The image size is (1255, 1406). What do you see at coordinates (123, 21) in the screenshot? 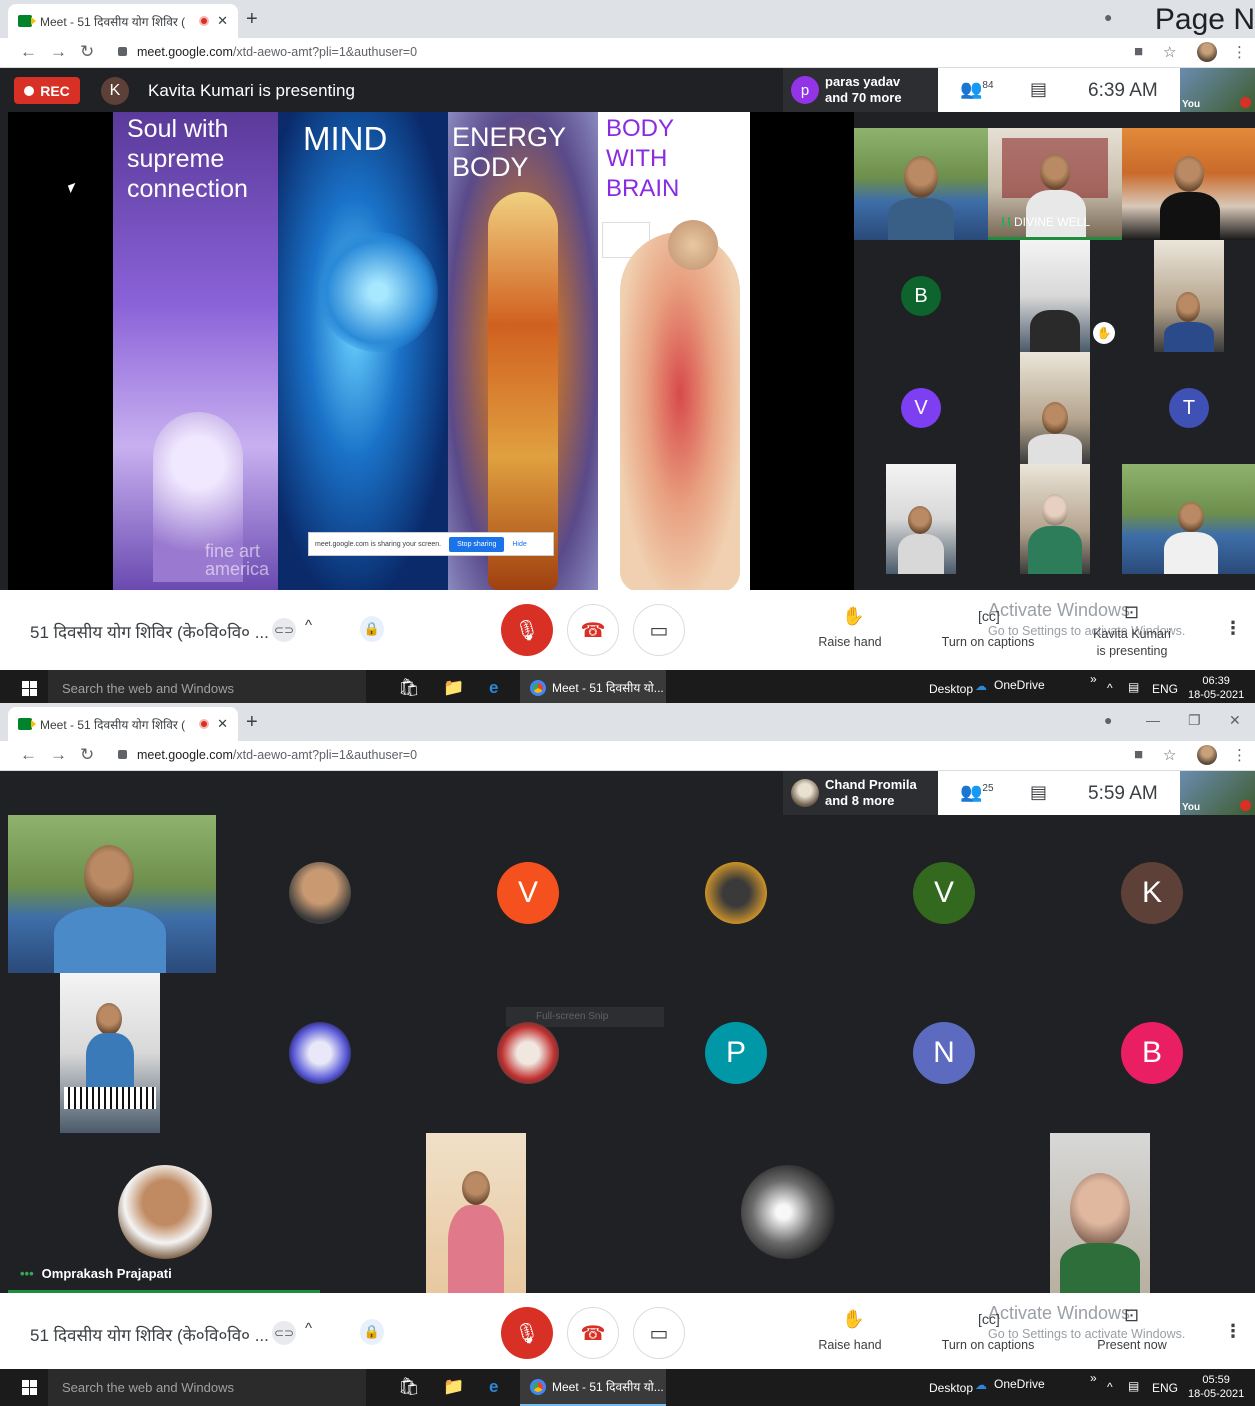
I see `tab-meet: Meet - 51 दिवसीय योग शिविर ( ✕` at bounding box center [123, 21].